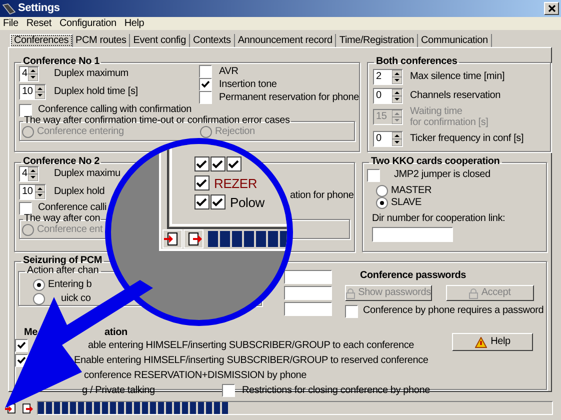  What do you see at coordinates (453, 311) in the screenshot?
I see `label: Conference by phone requires a password` at bounding box center [453, 311].